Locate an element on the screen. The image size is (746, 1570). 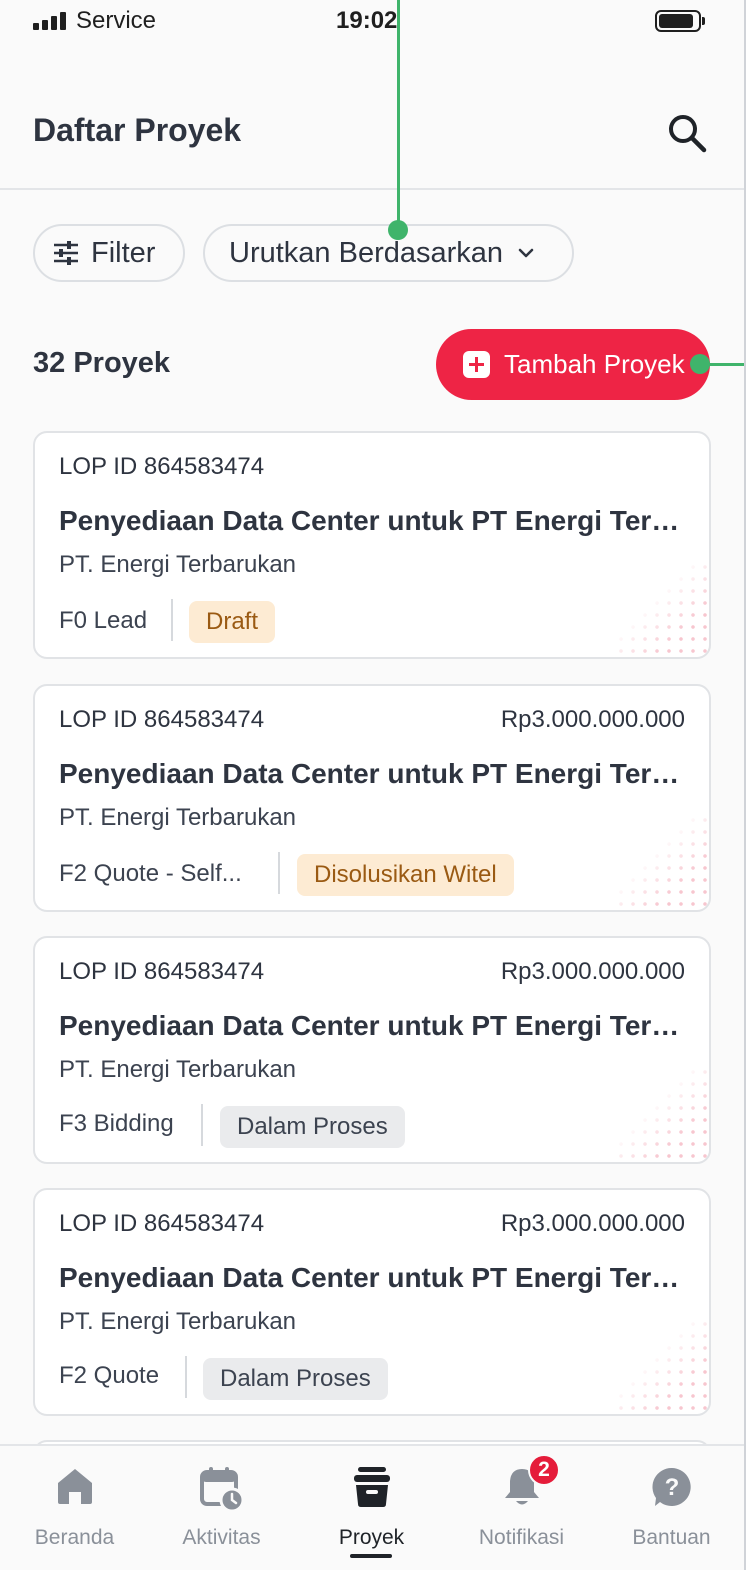
search-icon is located at coordinates (688, 134).